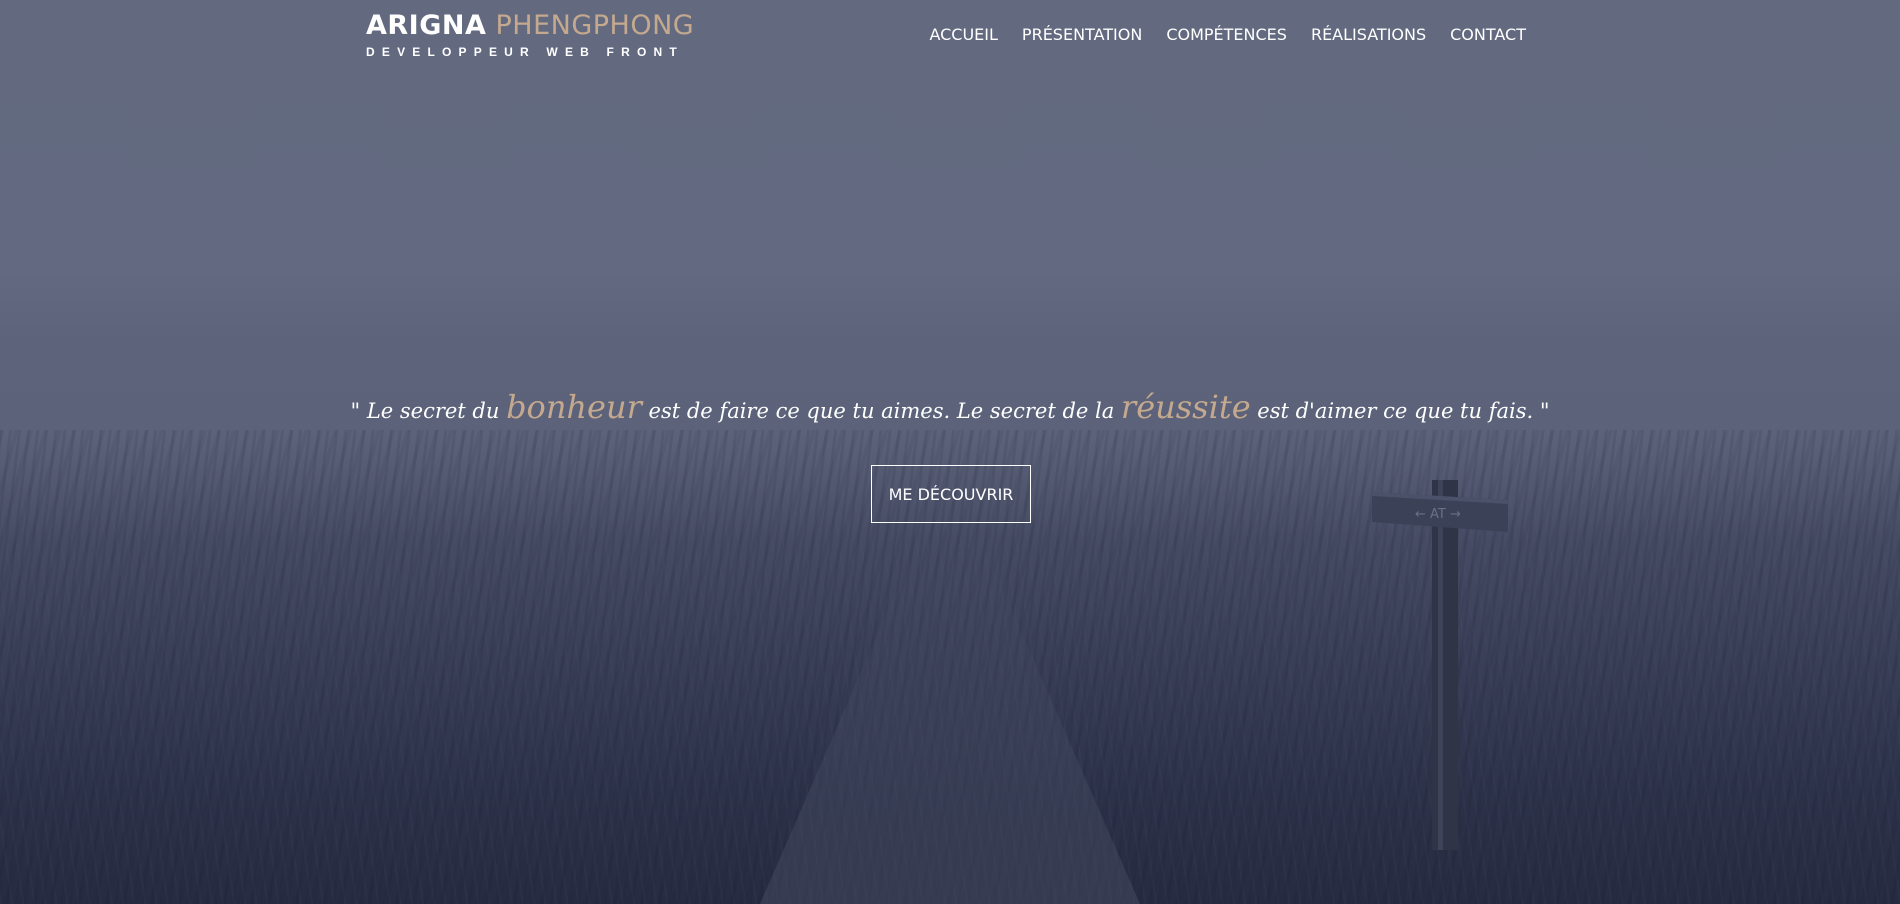  Describe the element at coordinates (426, 25) in the screenshot. I see `brand-first-name: ARIGNA` at that location.